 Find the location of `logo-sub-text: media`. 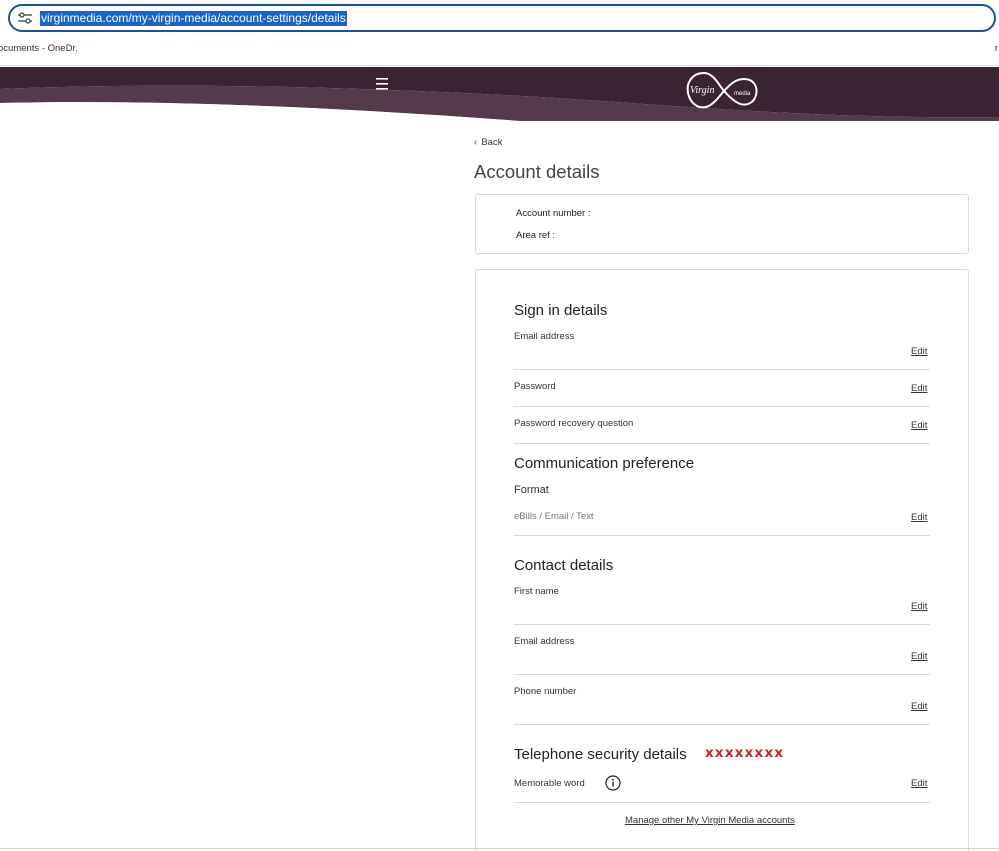

logo-sub-text: media is located at coordinates (742, 94).